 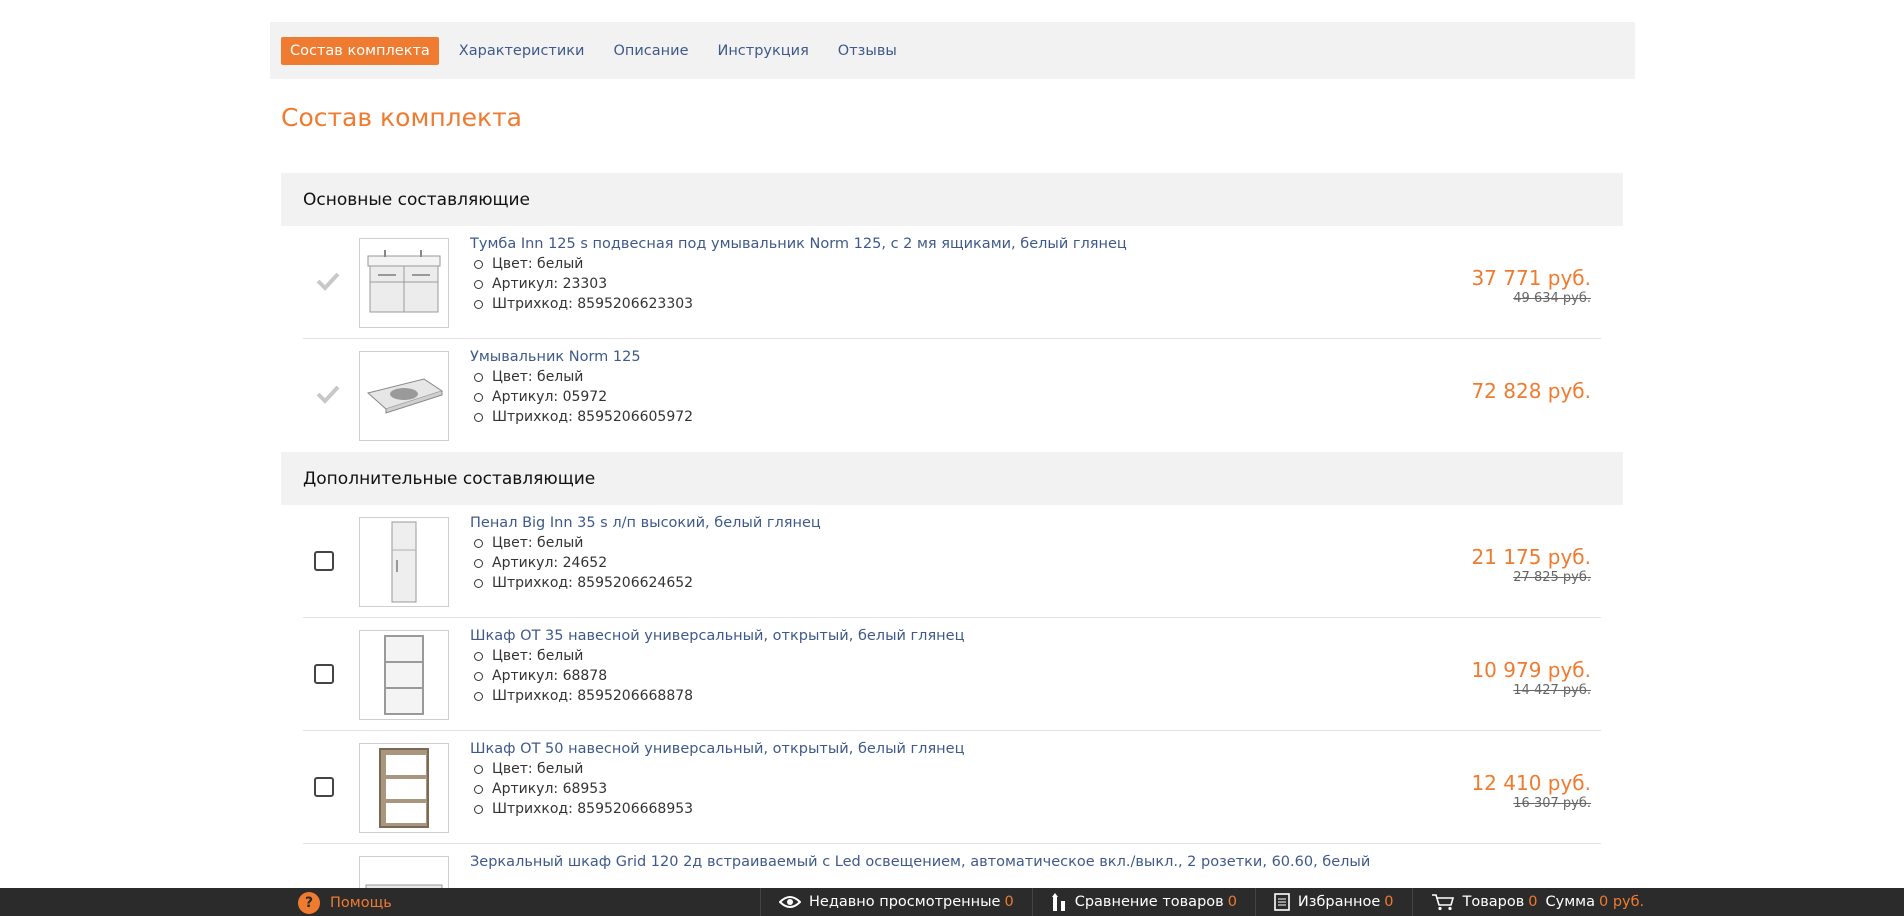 What do you see at coordinates (1009, 902) in the screenshot?
I see `recent-count: 0` at bounding box center [1009, 902].